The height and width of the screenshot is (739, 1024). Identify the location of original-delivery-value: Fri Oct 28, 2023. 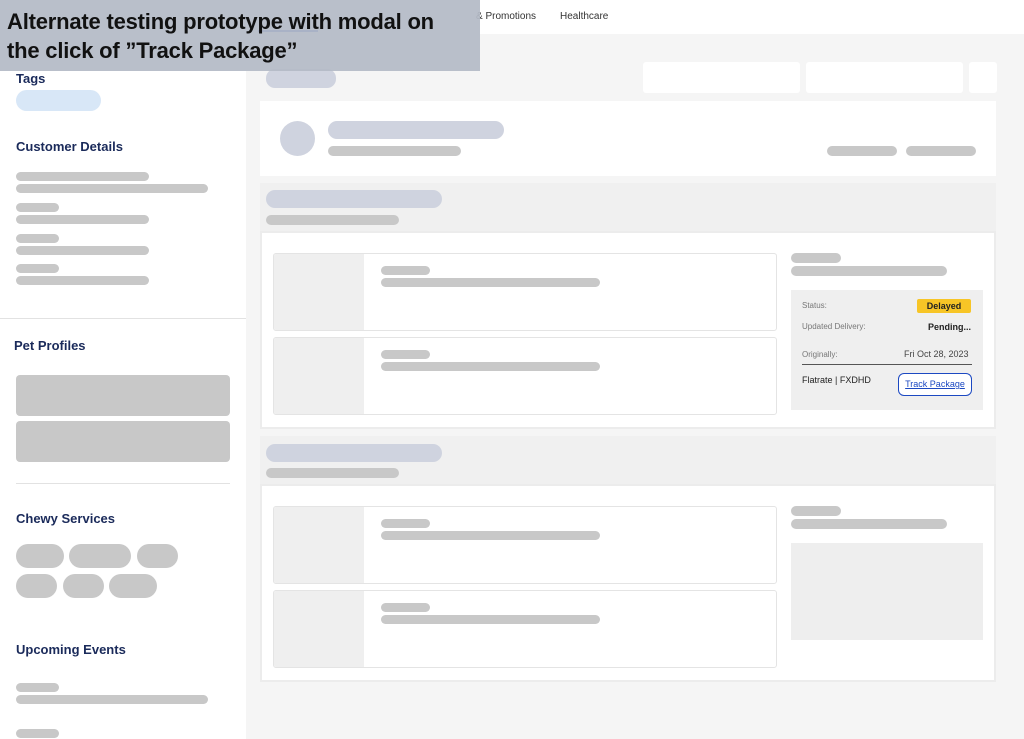
(936, 354).